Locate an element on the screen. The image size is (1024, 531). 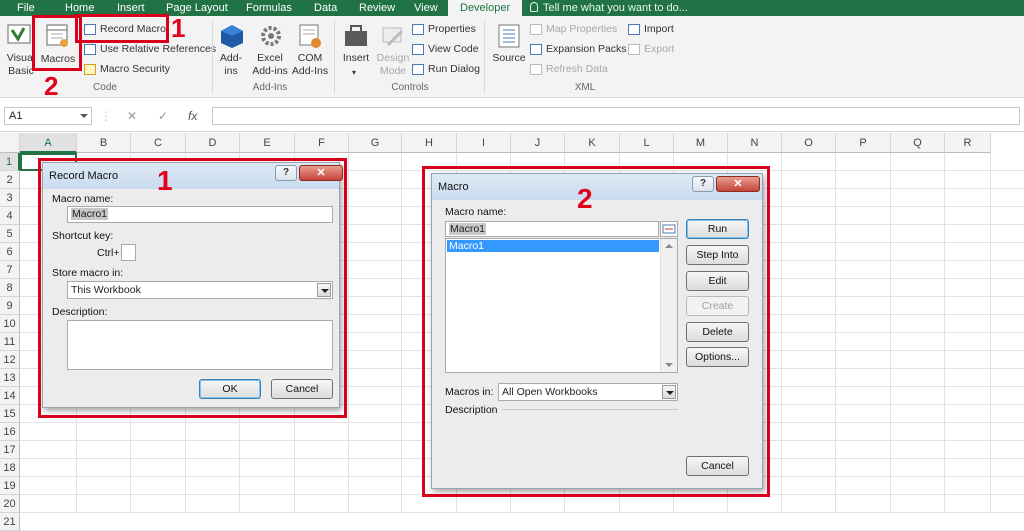
column-header-b: B is located at coordinates (104, 143).